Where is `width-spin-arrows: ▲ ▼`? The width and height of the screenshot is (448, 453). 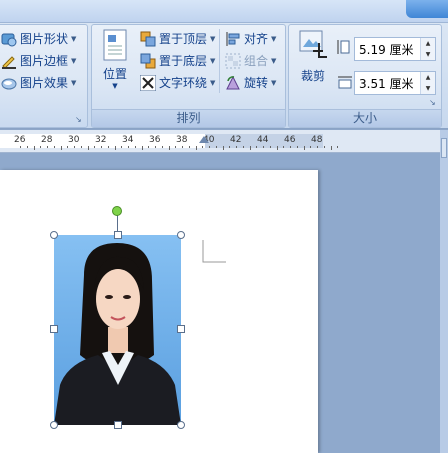 width-spin-arrows: ▲ ▼ is located at coordinates (427, 83).